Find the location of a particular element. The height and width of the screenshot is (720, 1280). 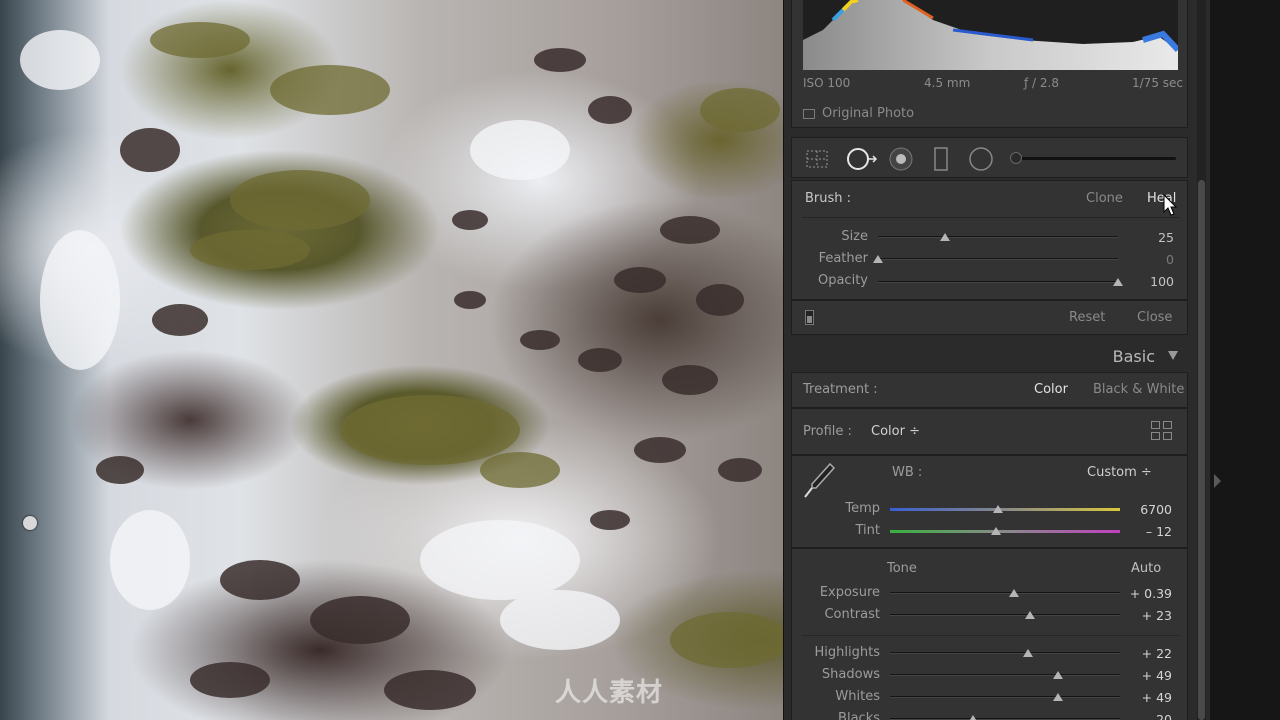

close-button: Close is located at coordinates (1154, 317).